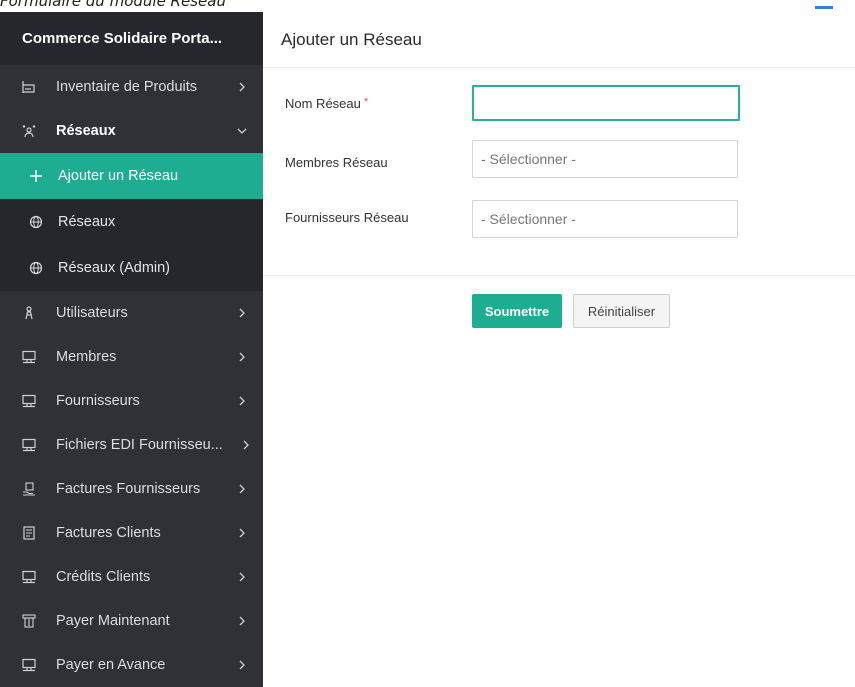 The height and width of the screenshot is (687, 855). Describe the element at coordinates (605, 219) in the screenshot. I see `network-suppliers-select: - Sélectionner -` at that location.